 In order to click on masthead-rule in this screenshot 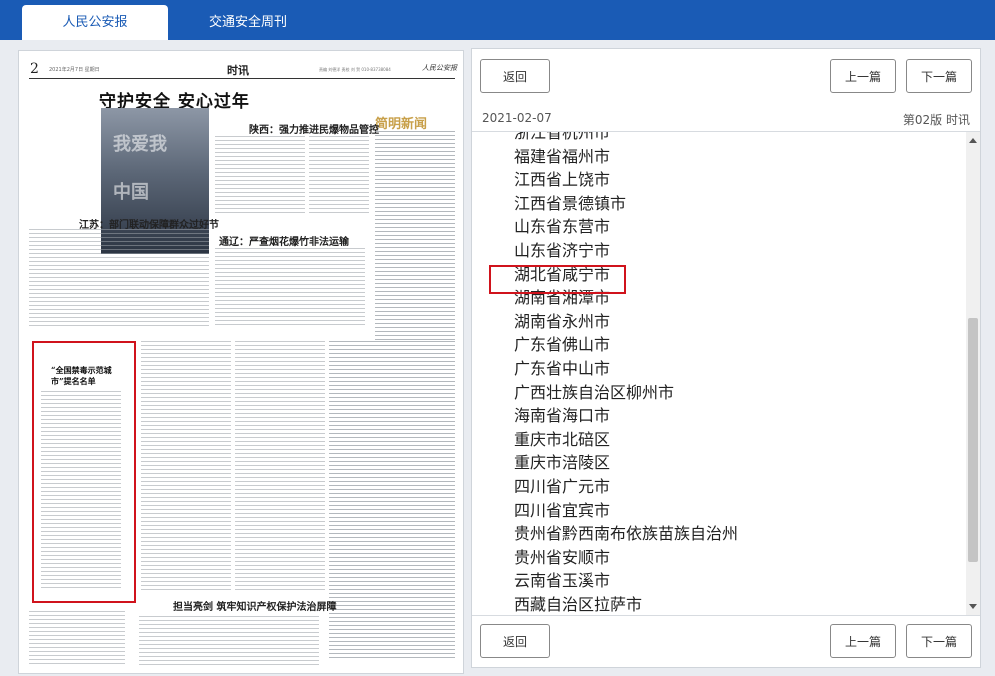, I will do `click(242, 78)`.